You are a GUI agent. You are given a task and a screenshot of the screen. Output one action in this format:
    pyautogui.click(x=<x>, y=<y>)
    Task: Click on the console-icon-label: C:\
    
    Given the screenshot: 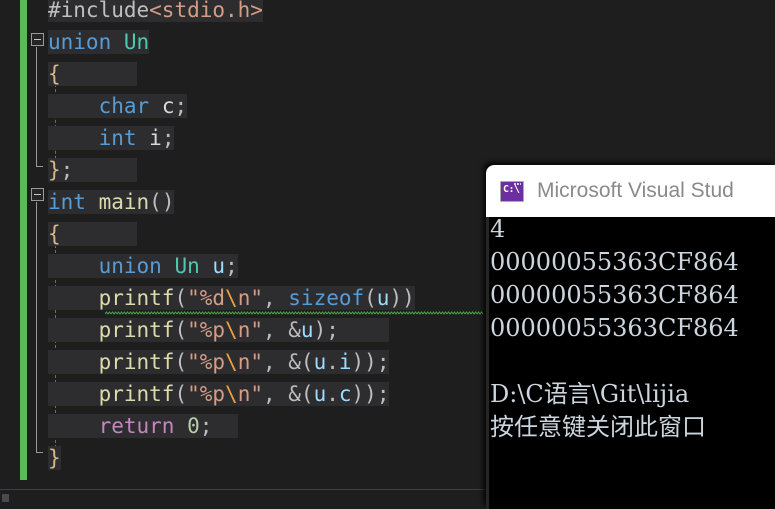 What is the action you would take?
    pyautogui.click(x=511, y=189)
    